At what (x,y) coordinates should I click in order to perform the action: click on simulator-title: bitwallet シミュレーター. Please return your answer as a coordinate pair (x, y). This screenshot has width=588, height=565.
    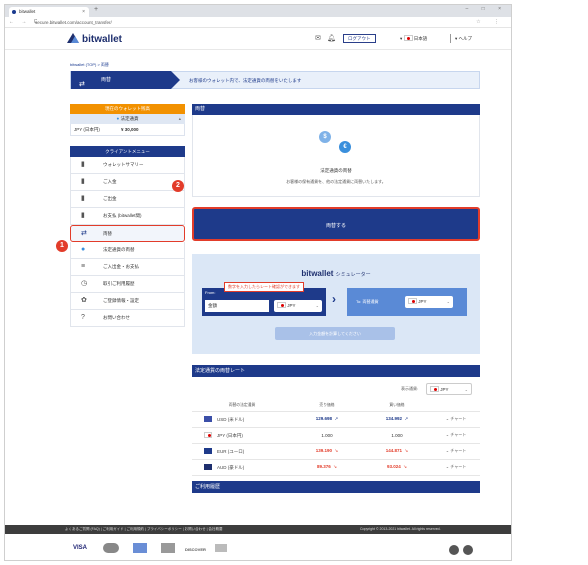
    Looking at the image, I should click on (336, 273).